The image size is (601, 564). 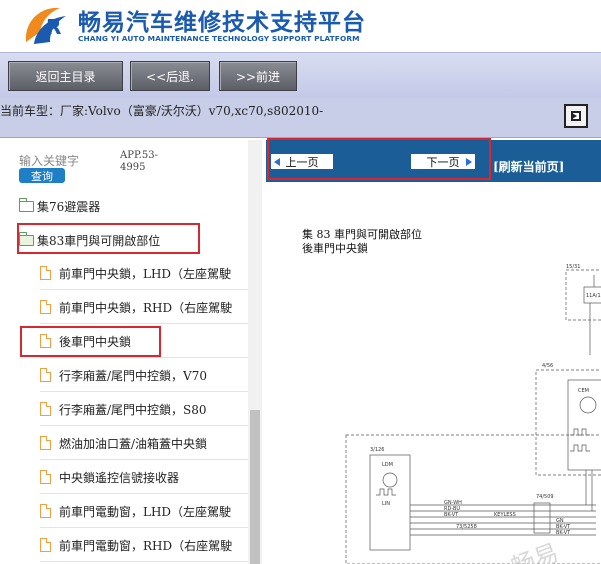 What do you see at coordinates (528, 166) in the screenshot?
I see `refresh-page-link: [刷新当前页]` at bounding box center [528, 166].